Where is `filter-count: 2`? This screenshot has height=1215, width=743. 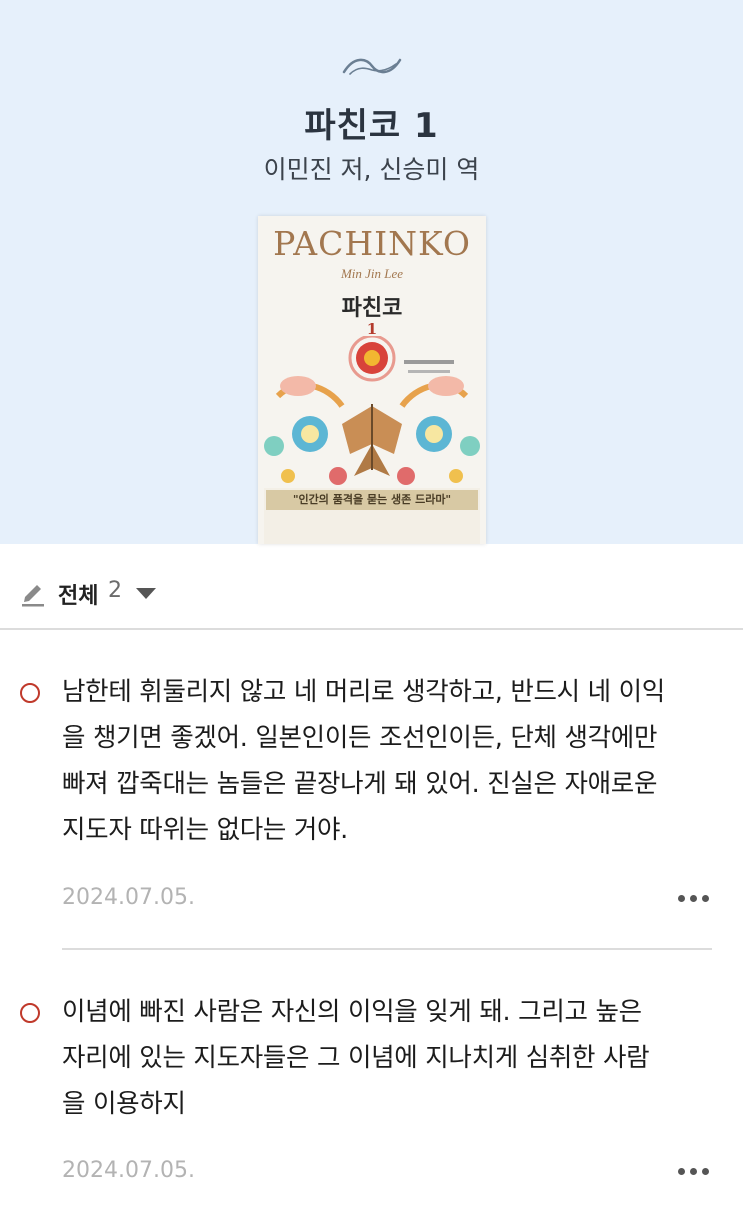 filter-count: 2 is located at coordinates (115, 590).